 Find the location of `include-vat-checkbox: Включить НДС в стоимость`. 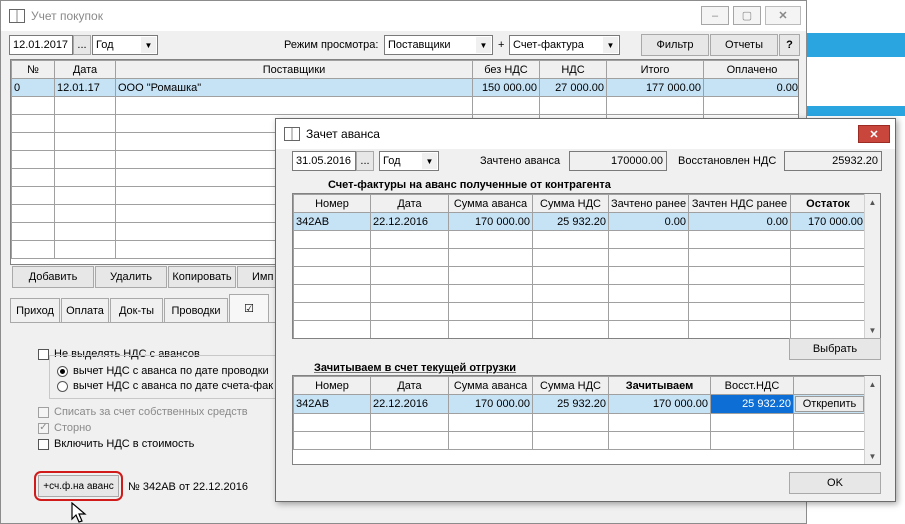

include-vat-checkbox: Включить НДС в стоимость is located at coordinates (116, 444).